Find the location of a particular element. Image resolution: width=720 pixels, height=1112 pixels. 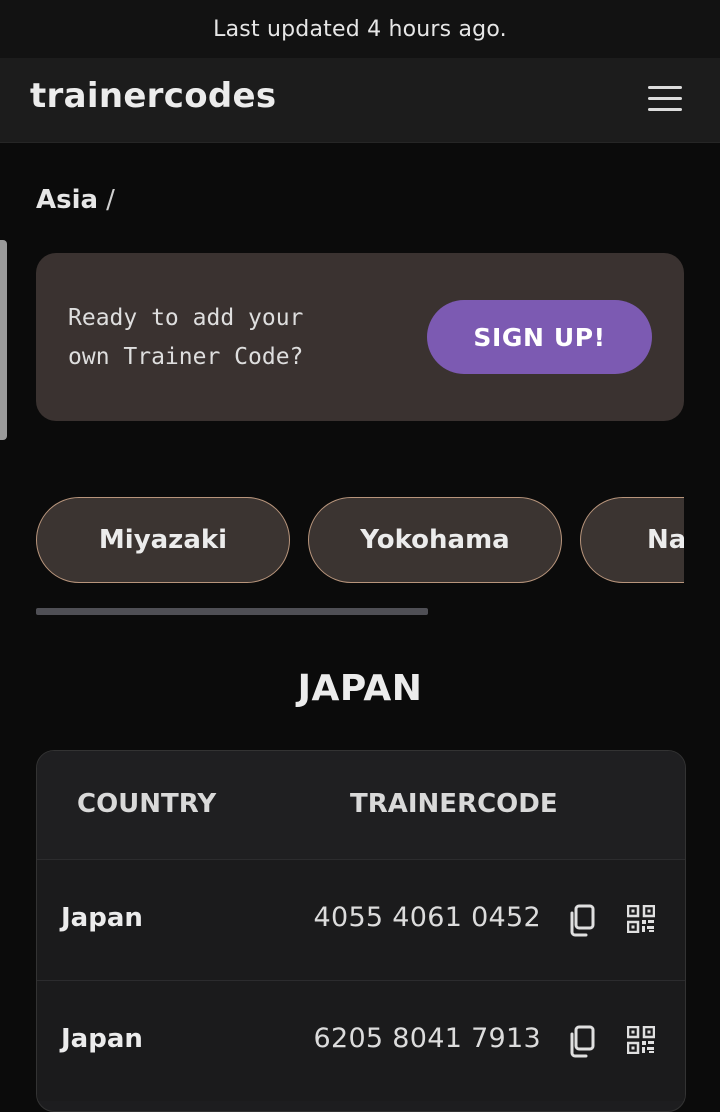

signup-button: SIGN UP! is located at coordinates (539, 337).